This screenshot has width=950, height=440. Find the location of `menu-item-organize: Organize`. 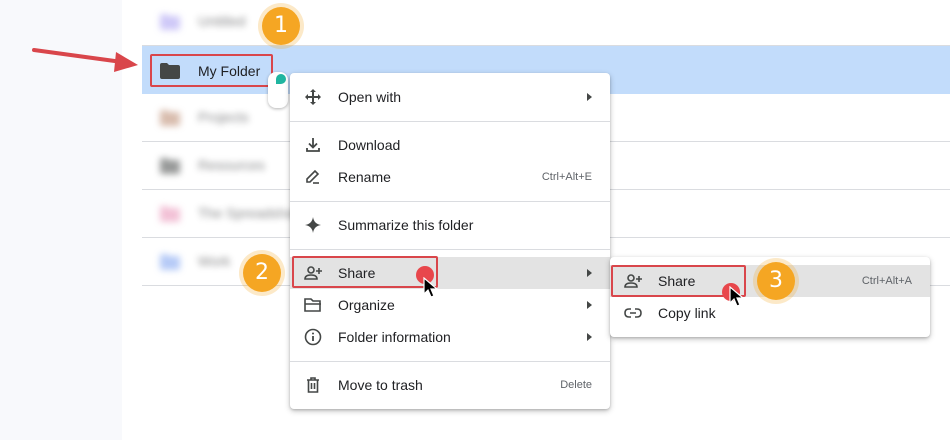

menu-item-organize: Organize is located at coordinates (450, 305).